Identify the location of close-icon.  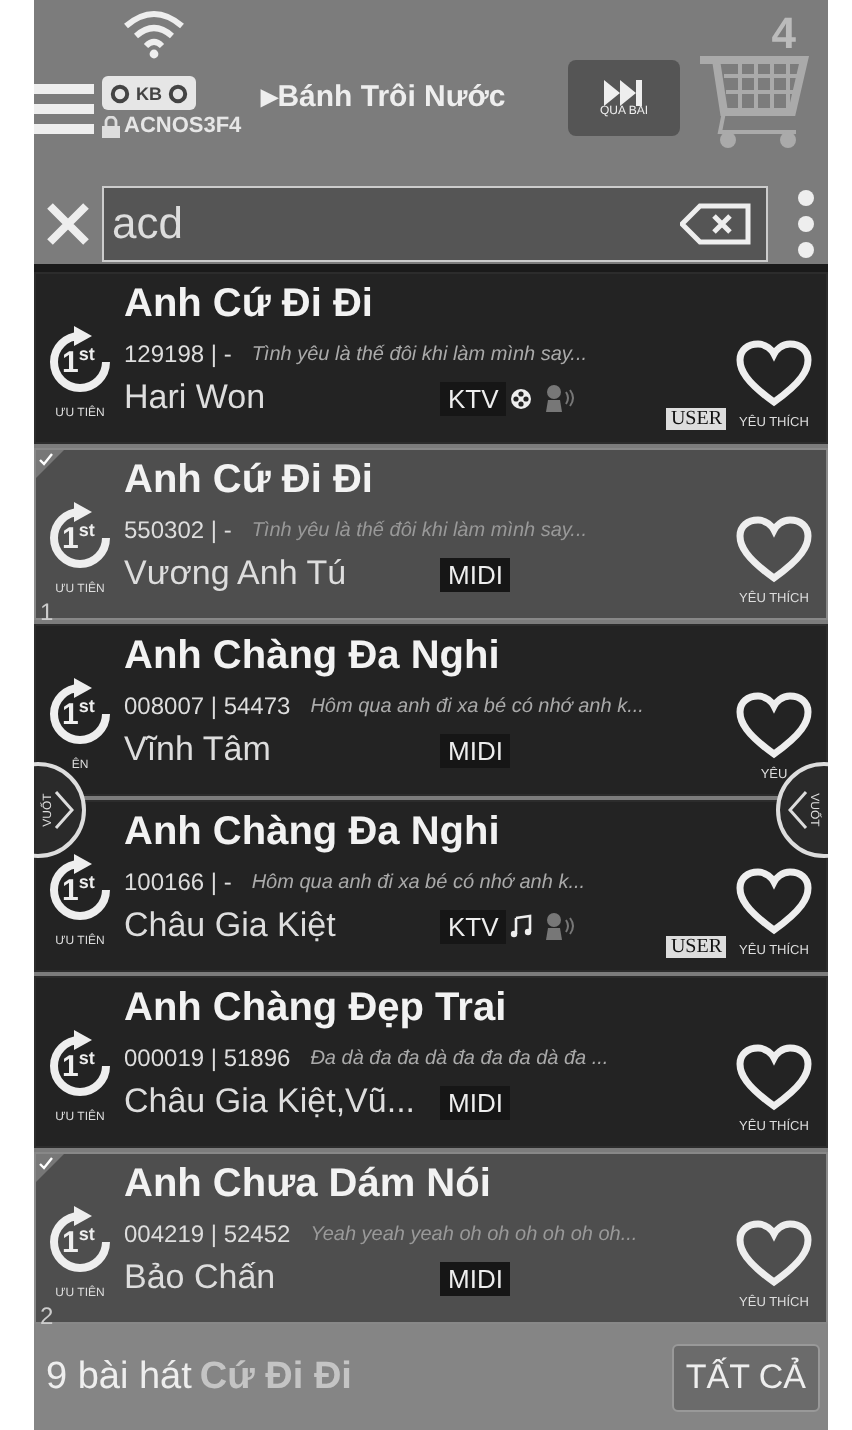
(68, 223).